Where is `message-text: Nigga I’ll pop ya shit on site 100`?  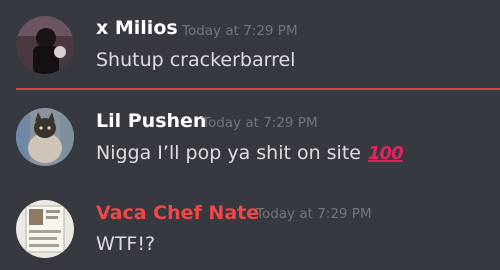
message-text: Nigga I’ll pop ya shit on site 100 is located at coordinates (250, 153).